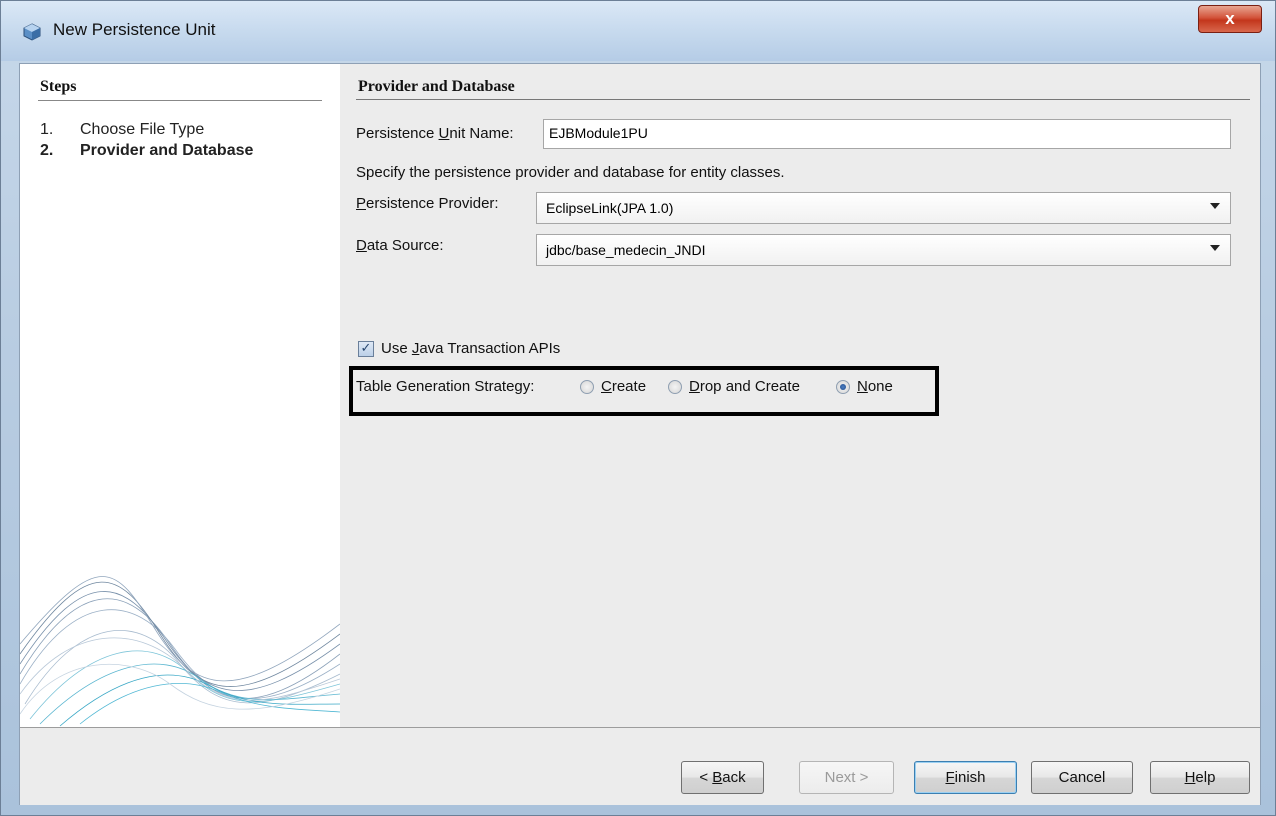 The image size is (1276, 816). What do you see at coordinates (142, 129) in the screenshot?
I see `step-label: Choose File Type` at bounding box center [142, 129].